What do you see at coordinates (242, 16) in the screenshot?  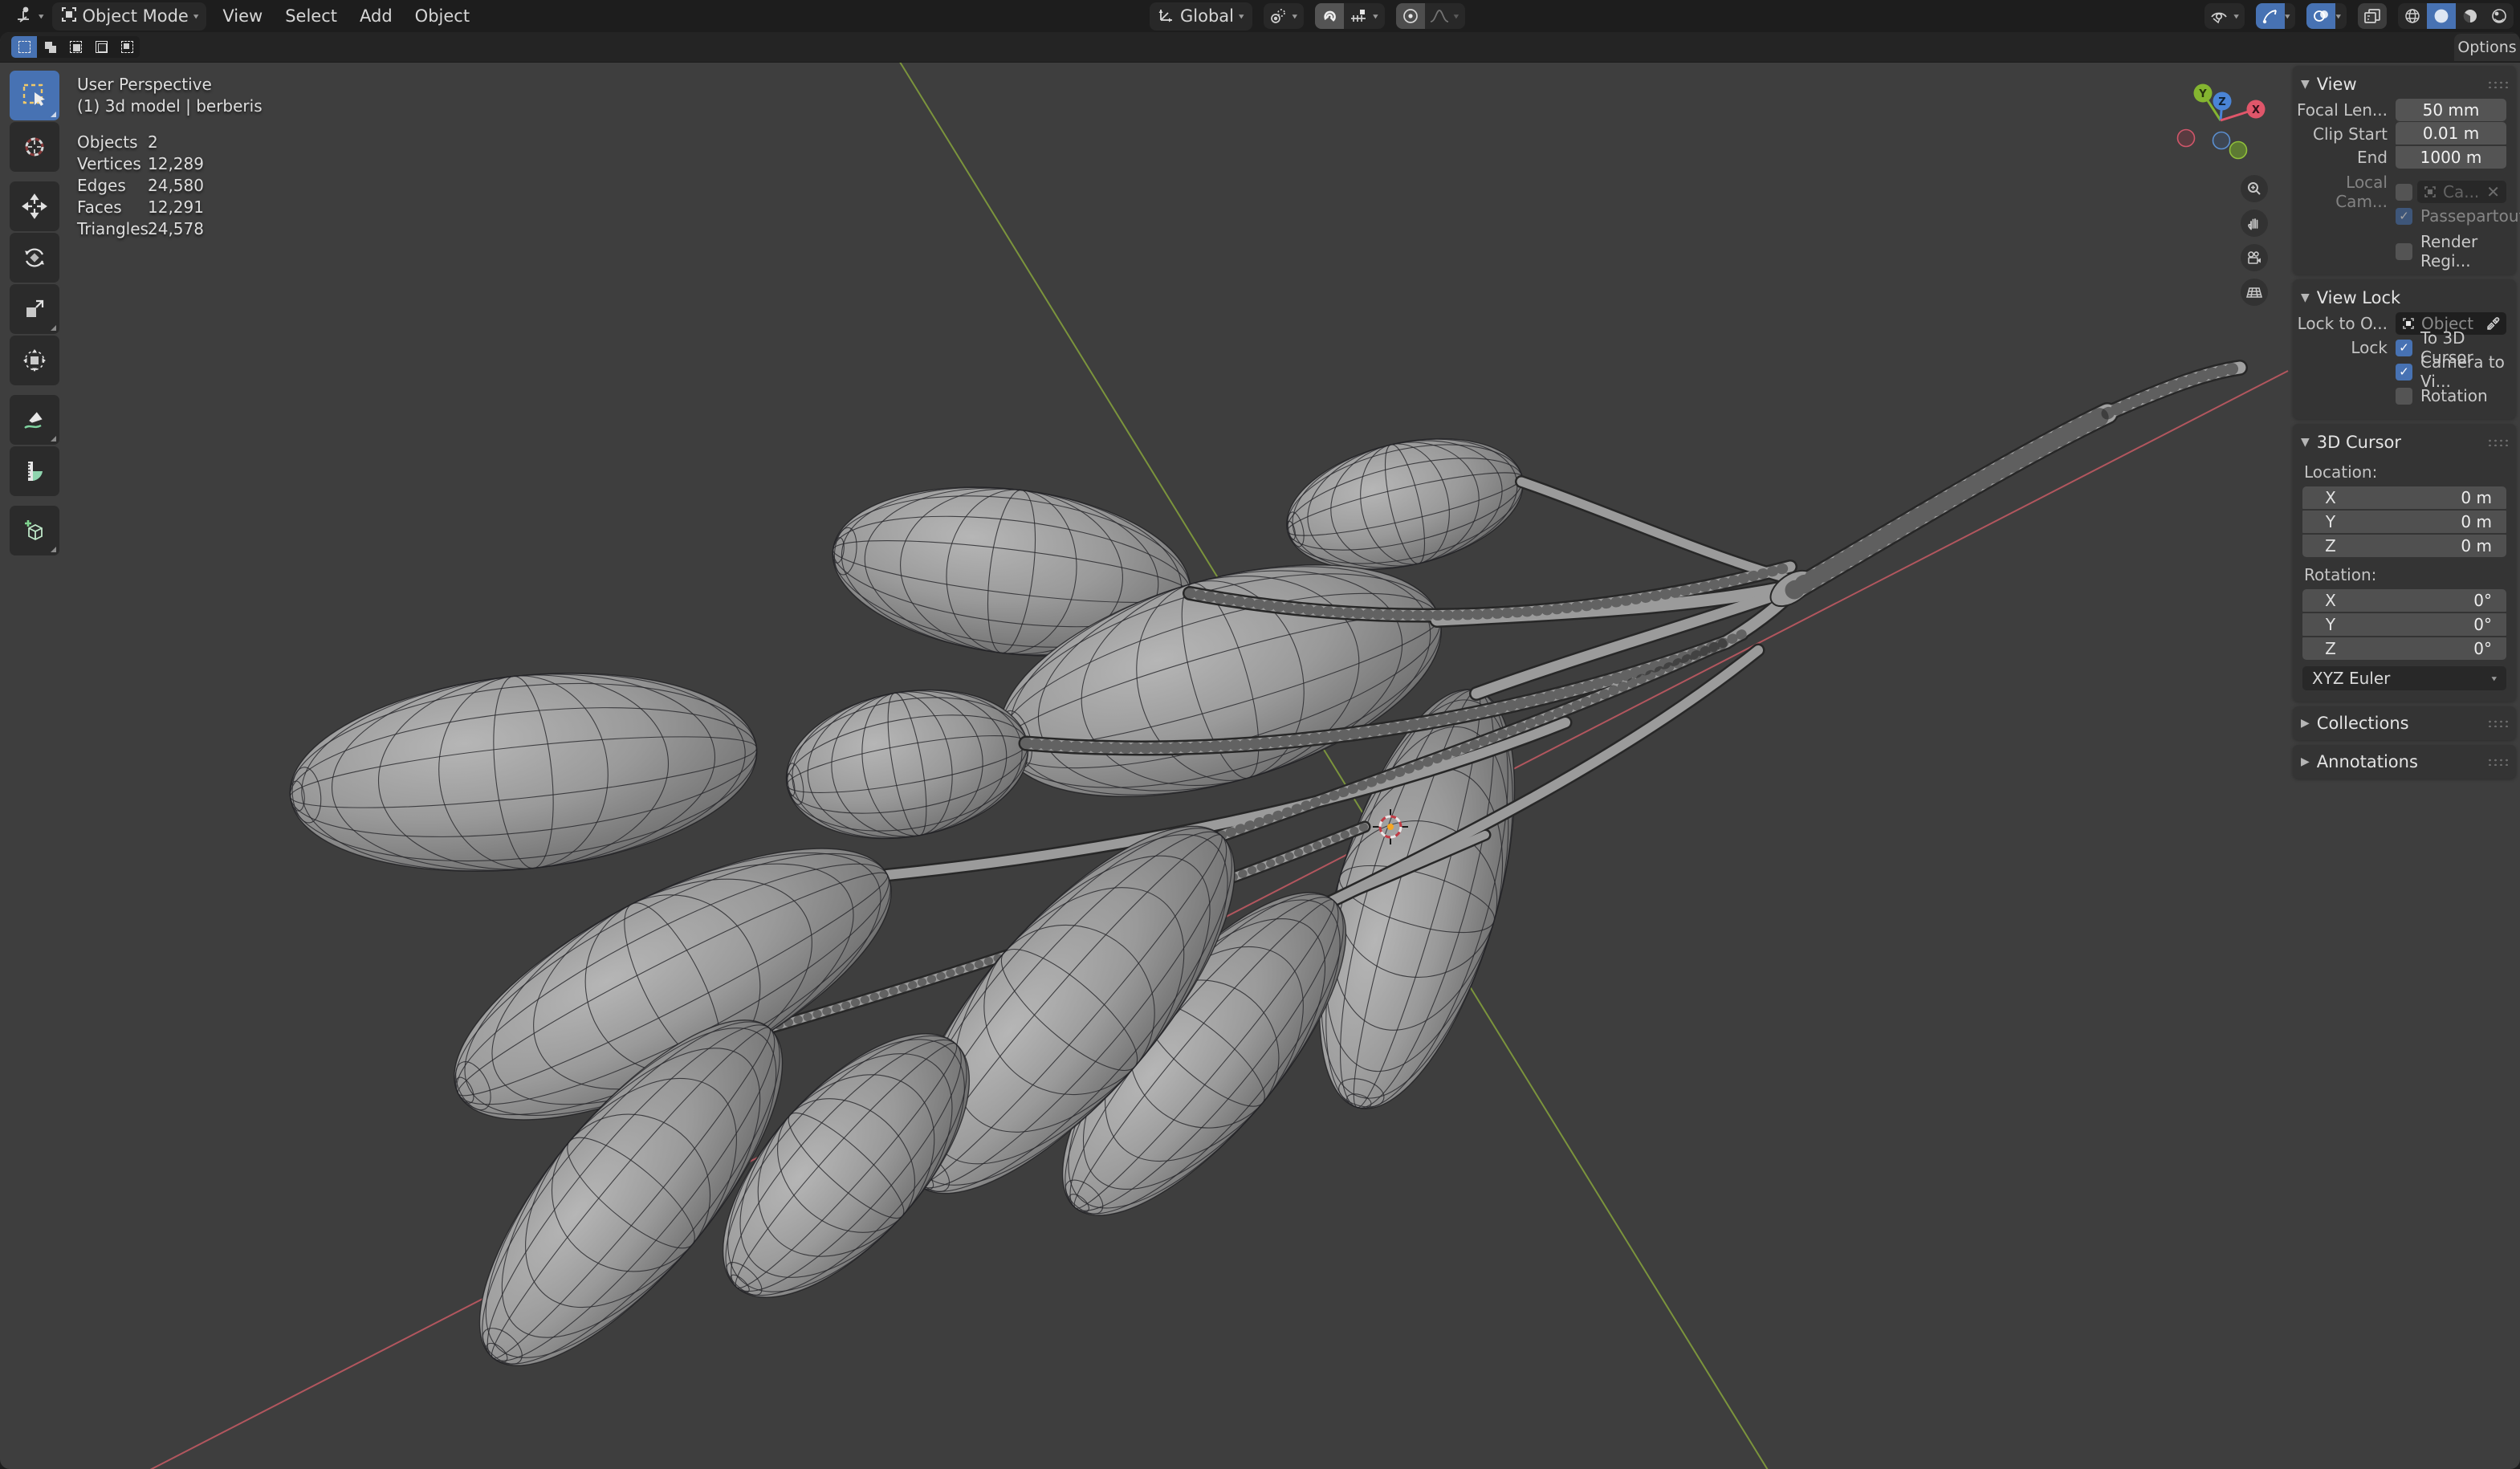 I see `menu-view: View` at bounding box center [242, 16].